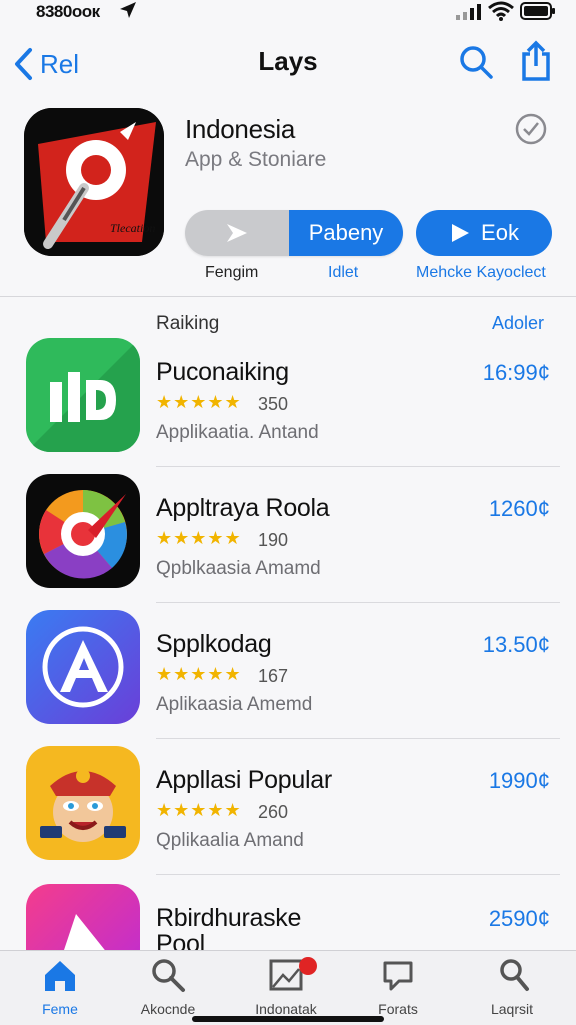 Image resolution: width=576 pixels, height=1025 pixels. I want to click on featured-app-name: Indonesia, so click(240, 129).